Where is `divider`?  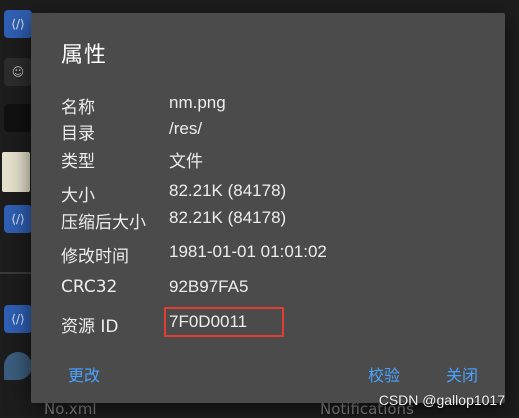
divider is located at coordinates (17, 273).